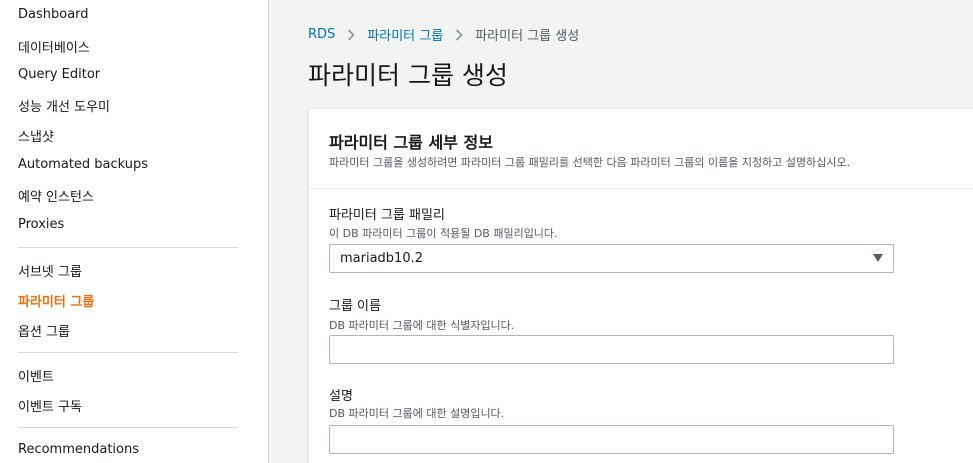 The height and width of the screenshot is (463, 973). Describe the element at coordinates (387, 215) in the screenshot. I see `family-label: 파라미터 그룹 패밀리` at that location.